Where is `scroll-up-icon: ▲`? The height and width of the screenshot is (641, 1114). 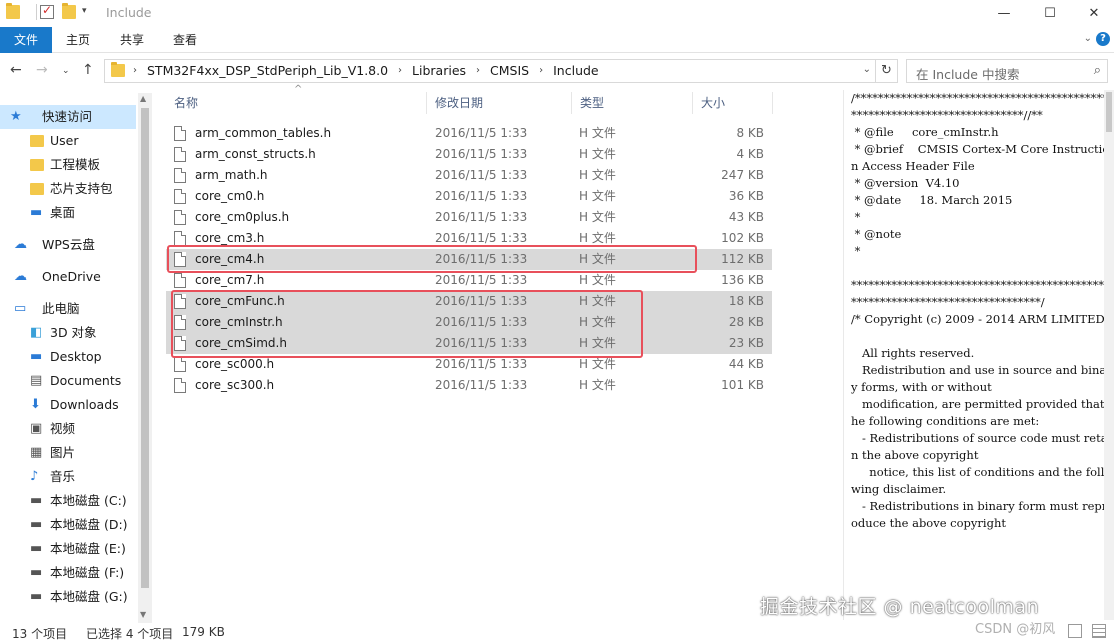
scroll-up-icon: ▲ is located at coordinates (143, 98).